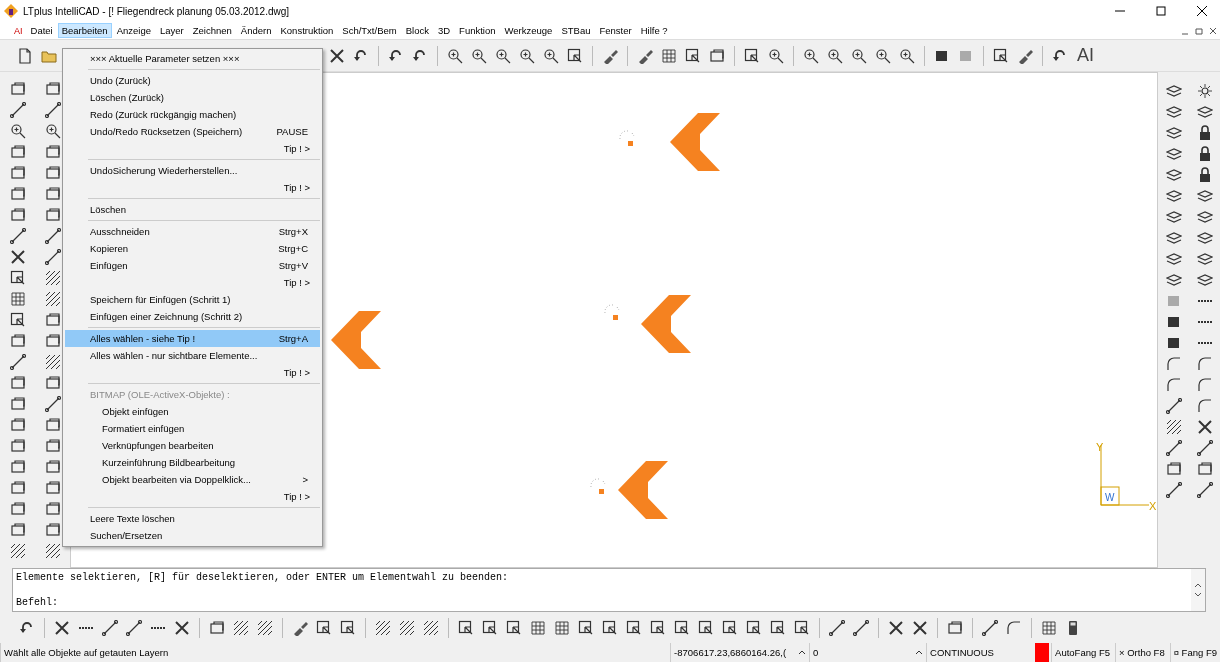 This screenshot has width=1220, height=662. I want to click on window-title: LTplus IntelliCAD - [! Fliegendreck planung 05.03.2012.dwg], so click(157, 11).